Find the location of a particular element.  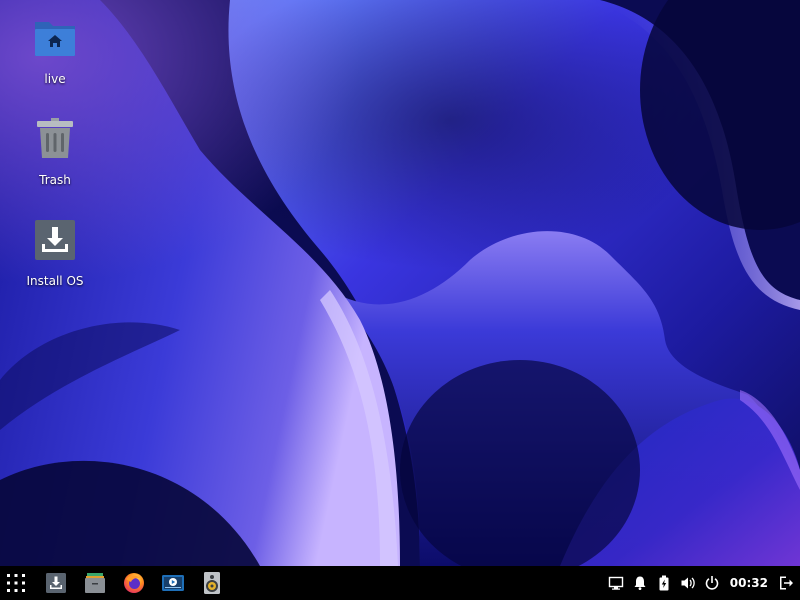

taskbar-firefox-button is located at coordinates (134, 583).